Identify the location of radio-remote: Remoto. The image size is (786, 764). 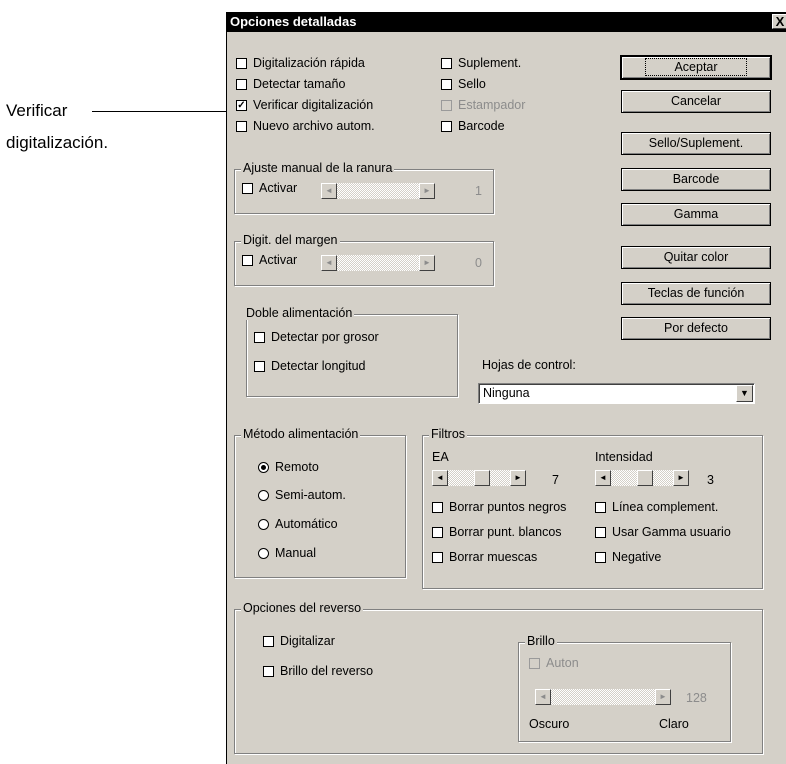
(288, 467).